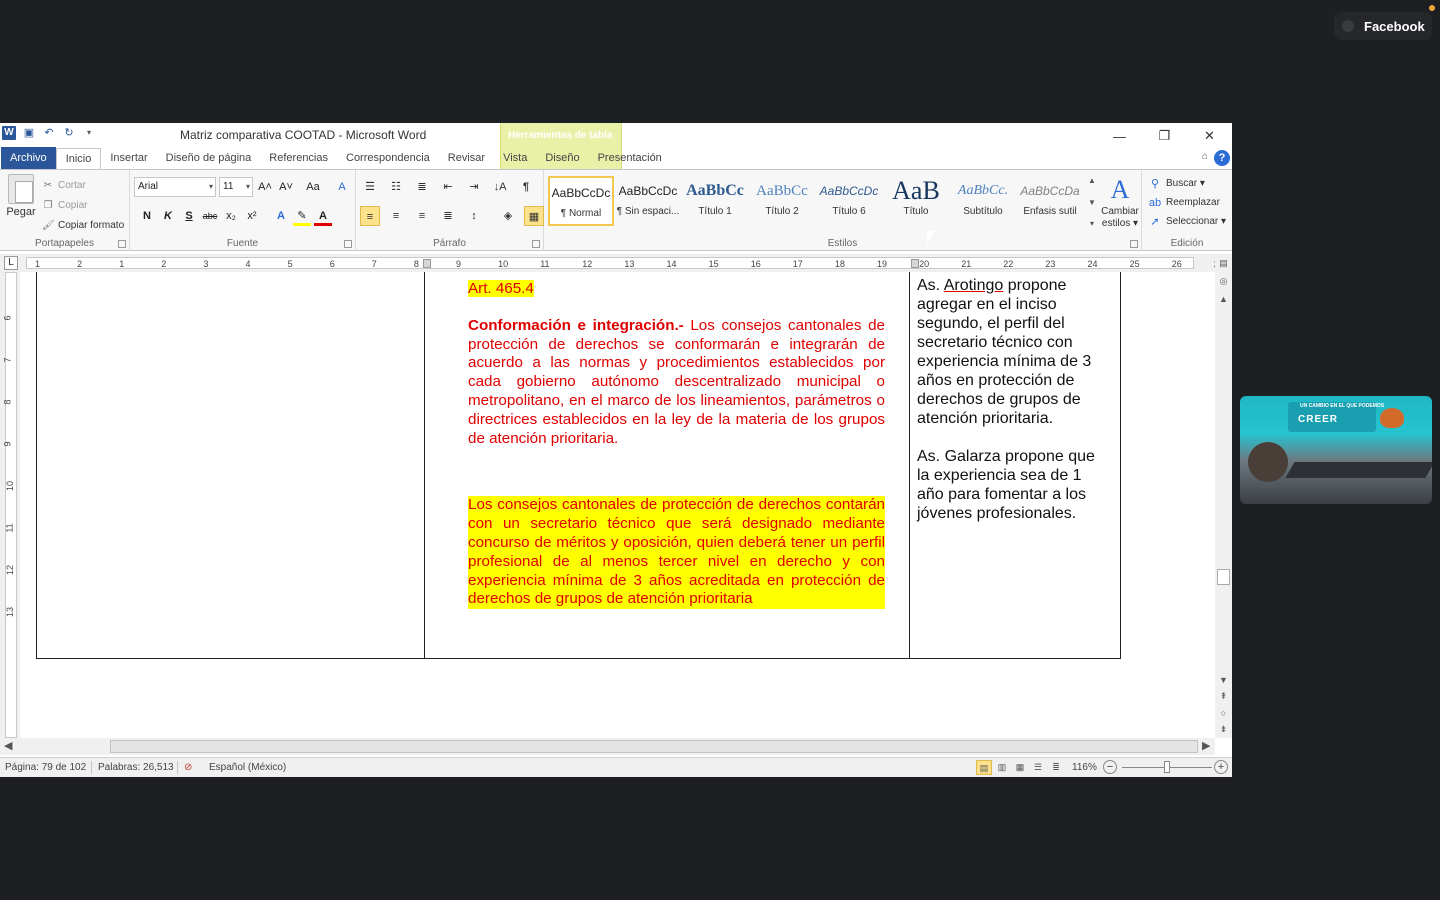 This screenshot has height=900, width=1440. What do you see at coordinates (1223, 729) in the screenshot?
I see `next-page-icon: ⇟` at bounding box center [1223, 729].